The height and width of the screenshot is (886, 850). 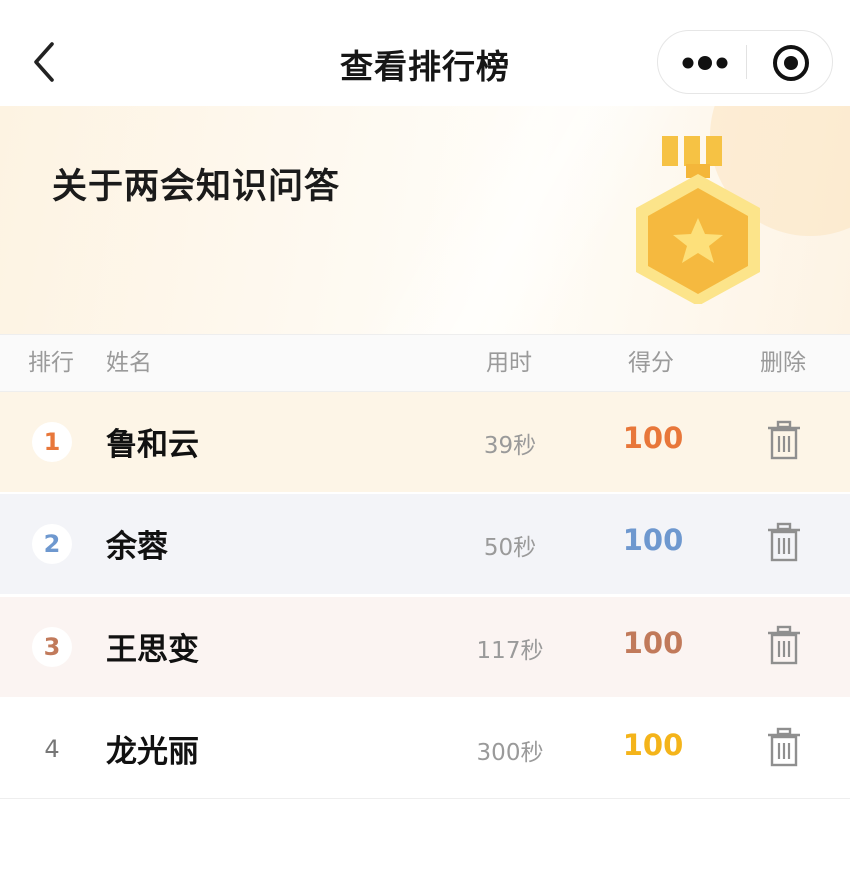 I want to click on time-used: 39秒, so click(x=510, y=446).